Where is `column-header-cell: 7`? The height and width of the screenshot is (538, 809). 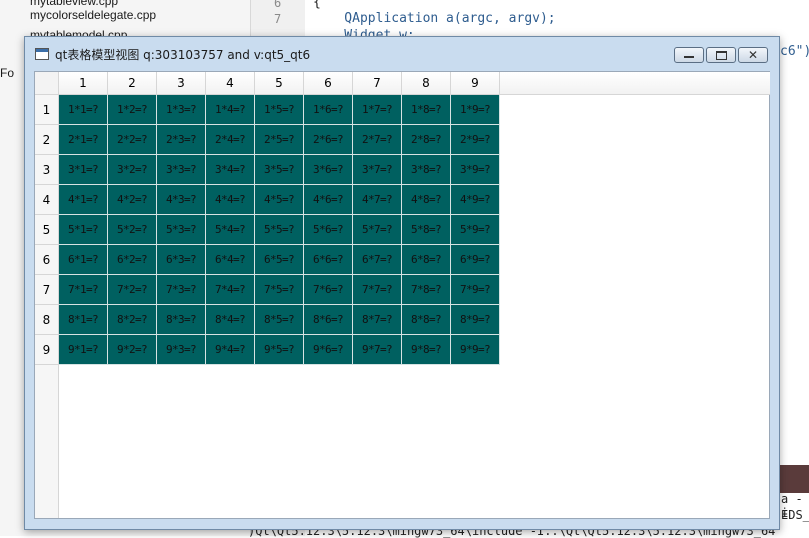
column-header-cell: 7 is located at coordinates (377, 83).